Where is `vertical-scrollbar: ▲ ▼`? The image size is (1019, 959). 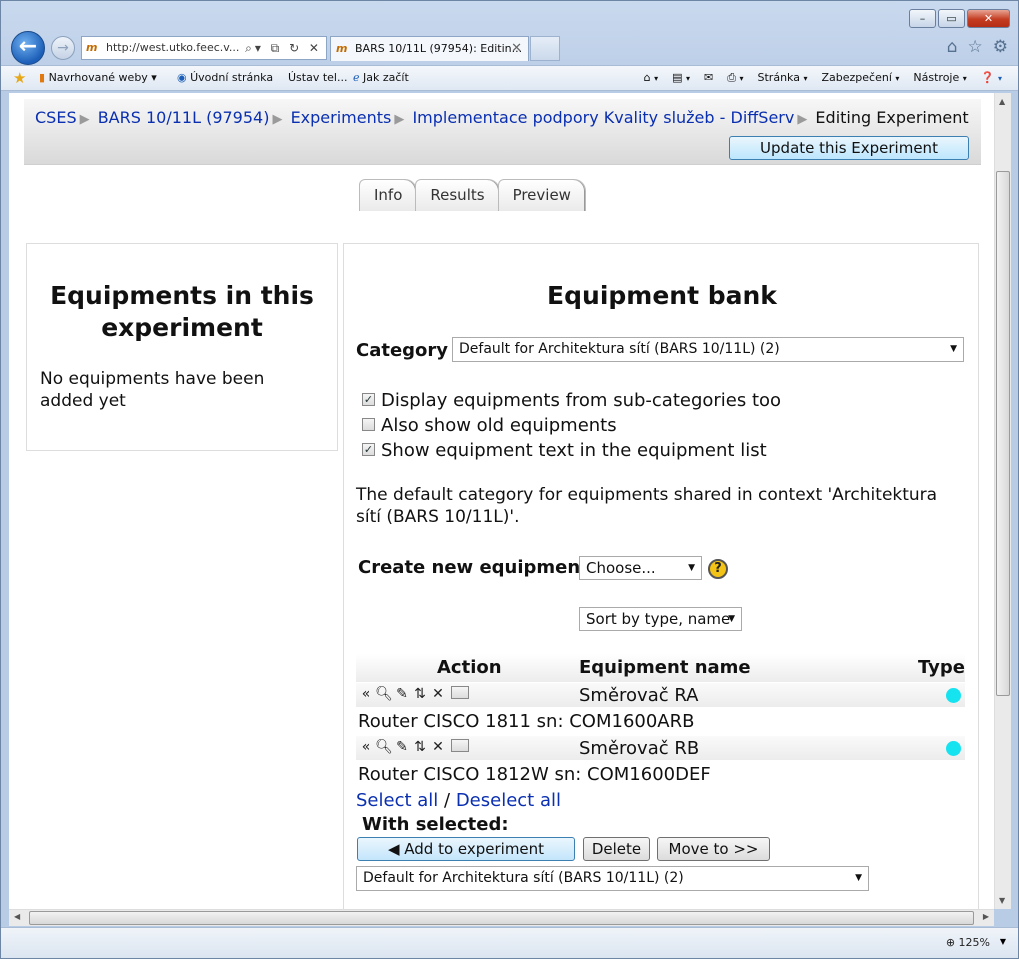 vertical-scrollbar: ▲ ▼ is located at coordinates (1002, 501).